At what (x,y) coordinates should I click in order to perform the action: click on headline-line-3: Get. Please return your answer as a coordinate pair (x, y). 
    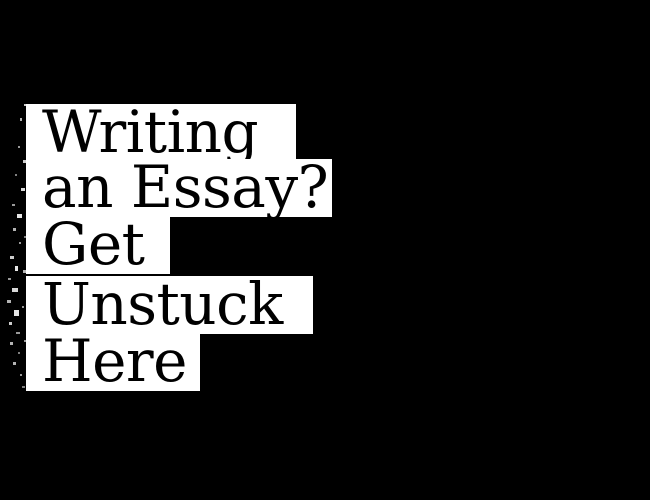
    Looking at the image, I should click on (98, 244).